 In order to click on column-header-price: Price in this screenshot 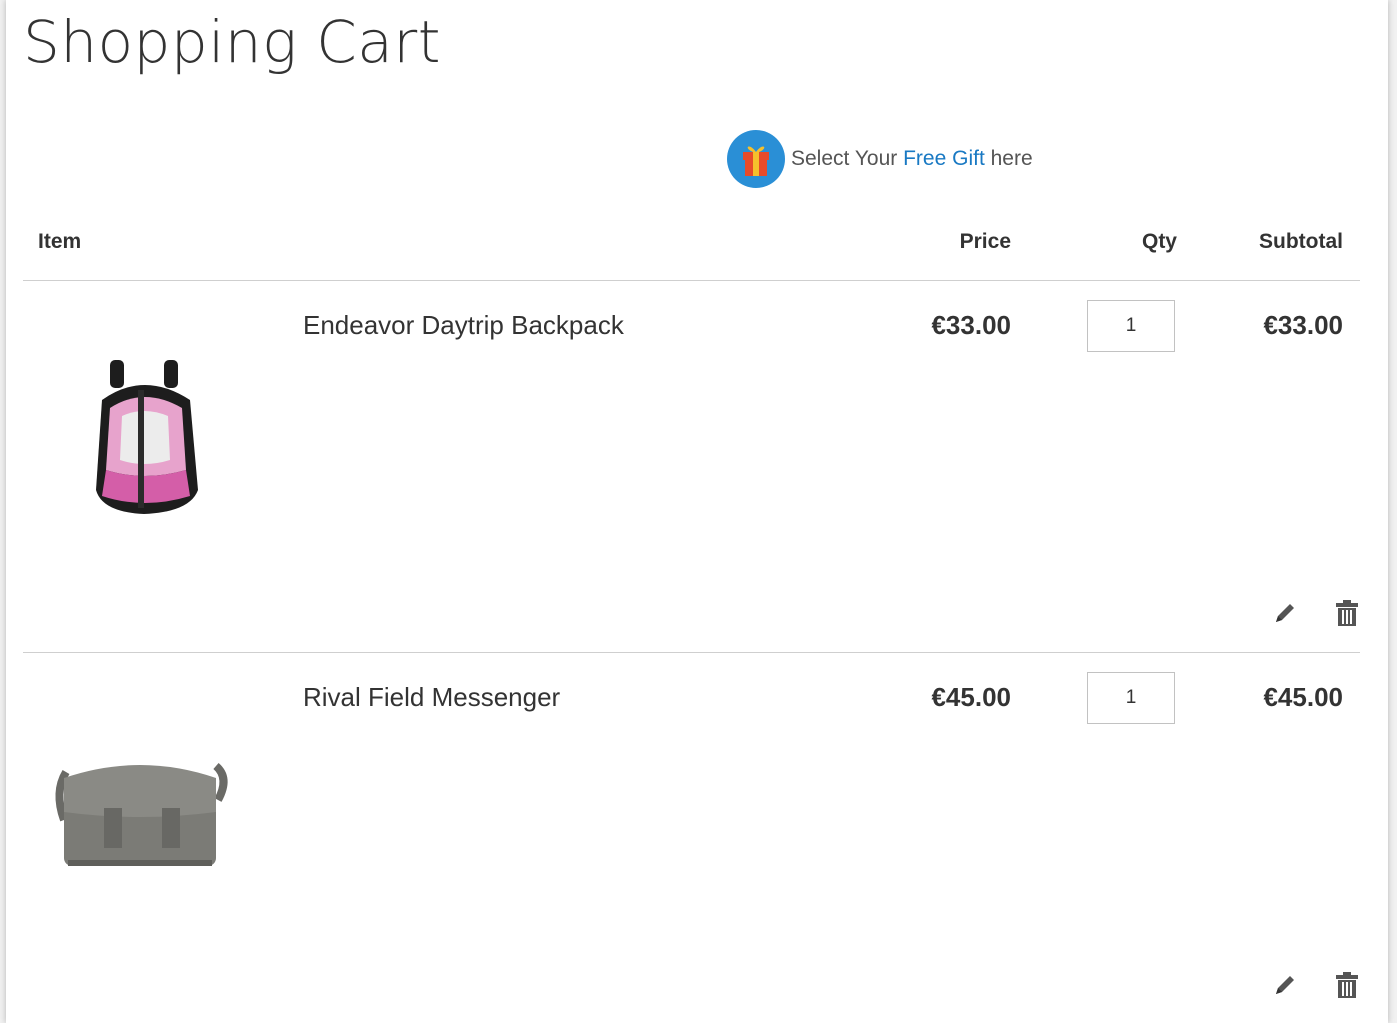, I will do `click(985, 241)`.